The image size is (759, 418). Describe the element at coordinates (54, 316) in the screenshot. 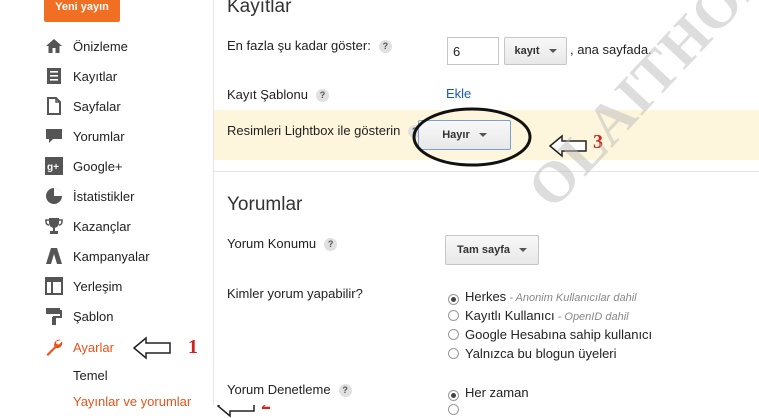

I see `template-icon` at that location.